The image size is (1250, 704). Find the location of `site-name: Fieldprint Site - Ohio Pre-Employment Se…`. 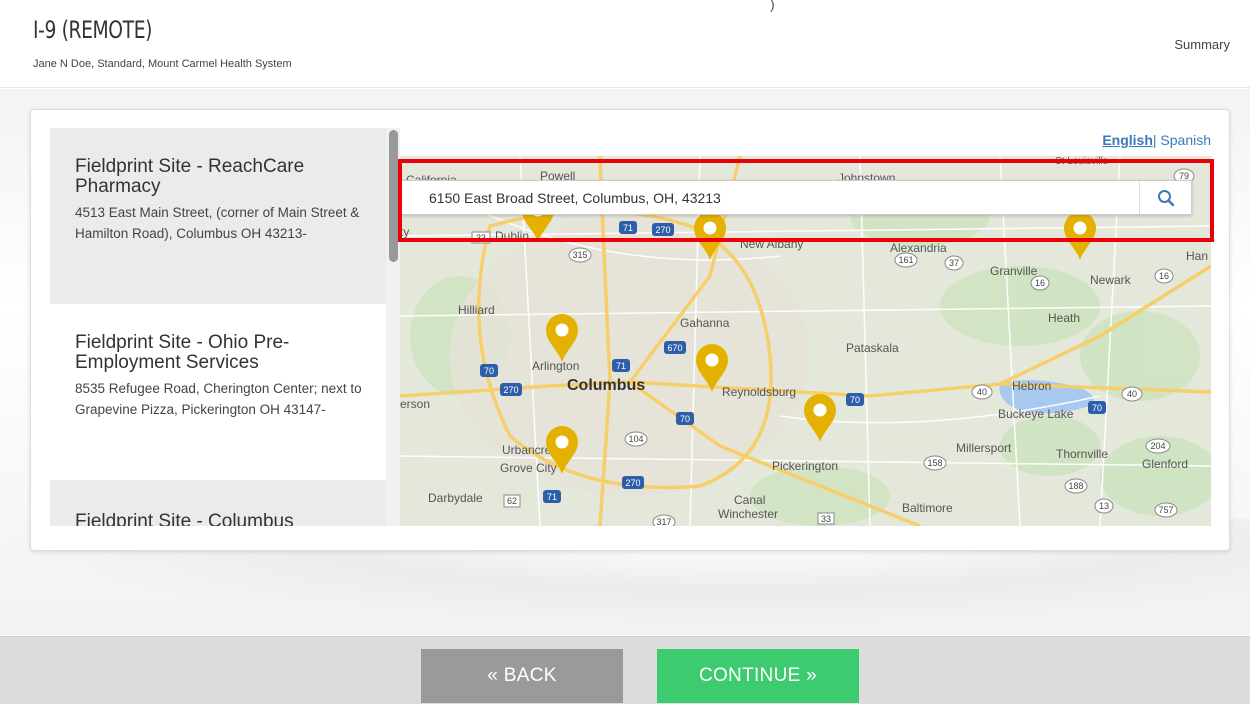

site-name: Fieldprint Site - Ohio Pre-Employment Se… is located at coordinates (182, 352).